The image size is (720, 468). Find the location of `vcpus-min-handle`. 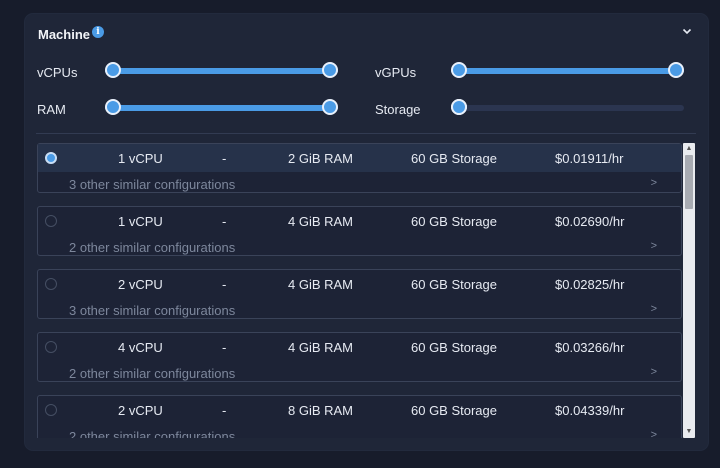

vcpus-min-handle is located at coordinates (113, 70).